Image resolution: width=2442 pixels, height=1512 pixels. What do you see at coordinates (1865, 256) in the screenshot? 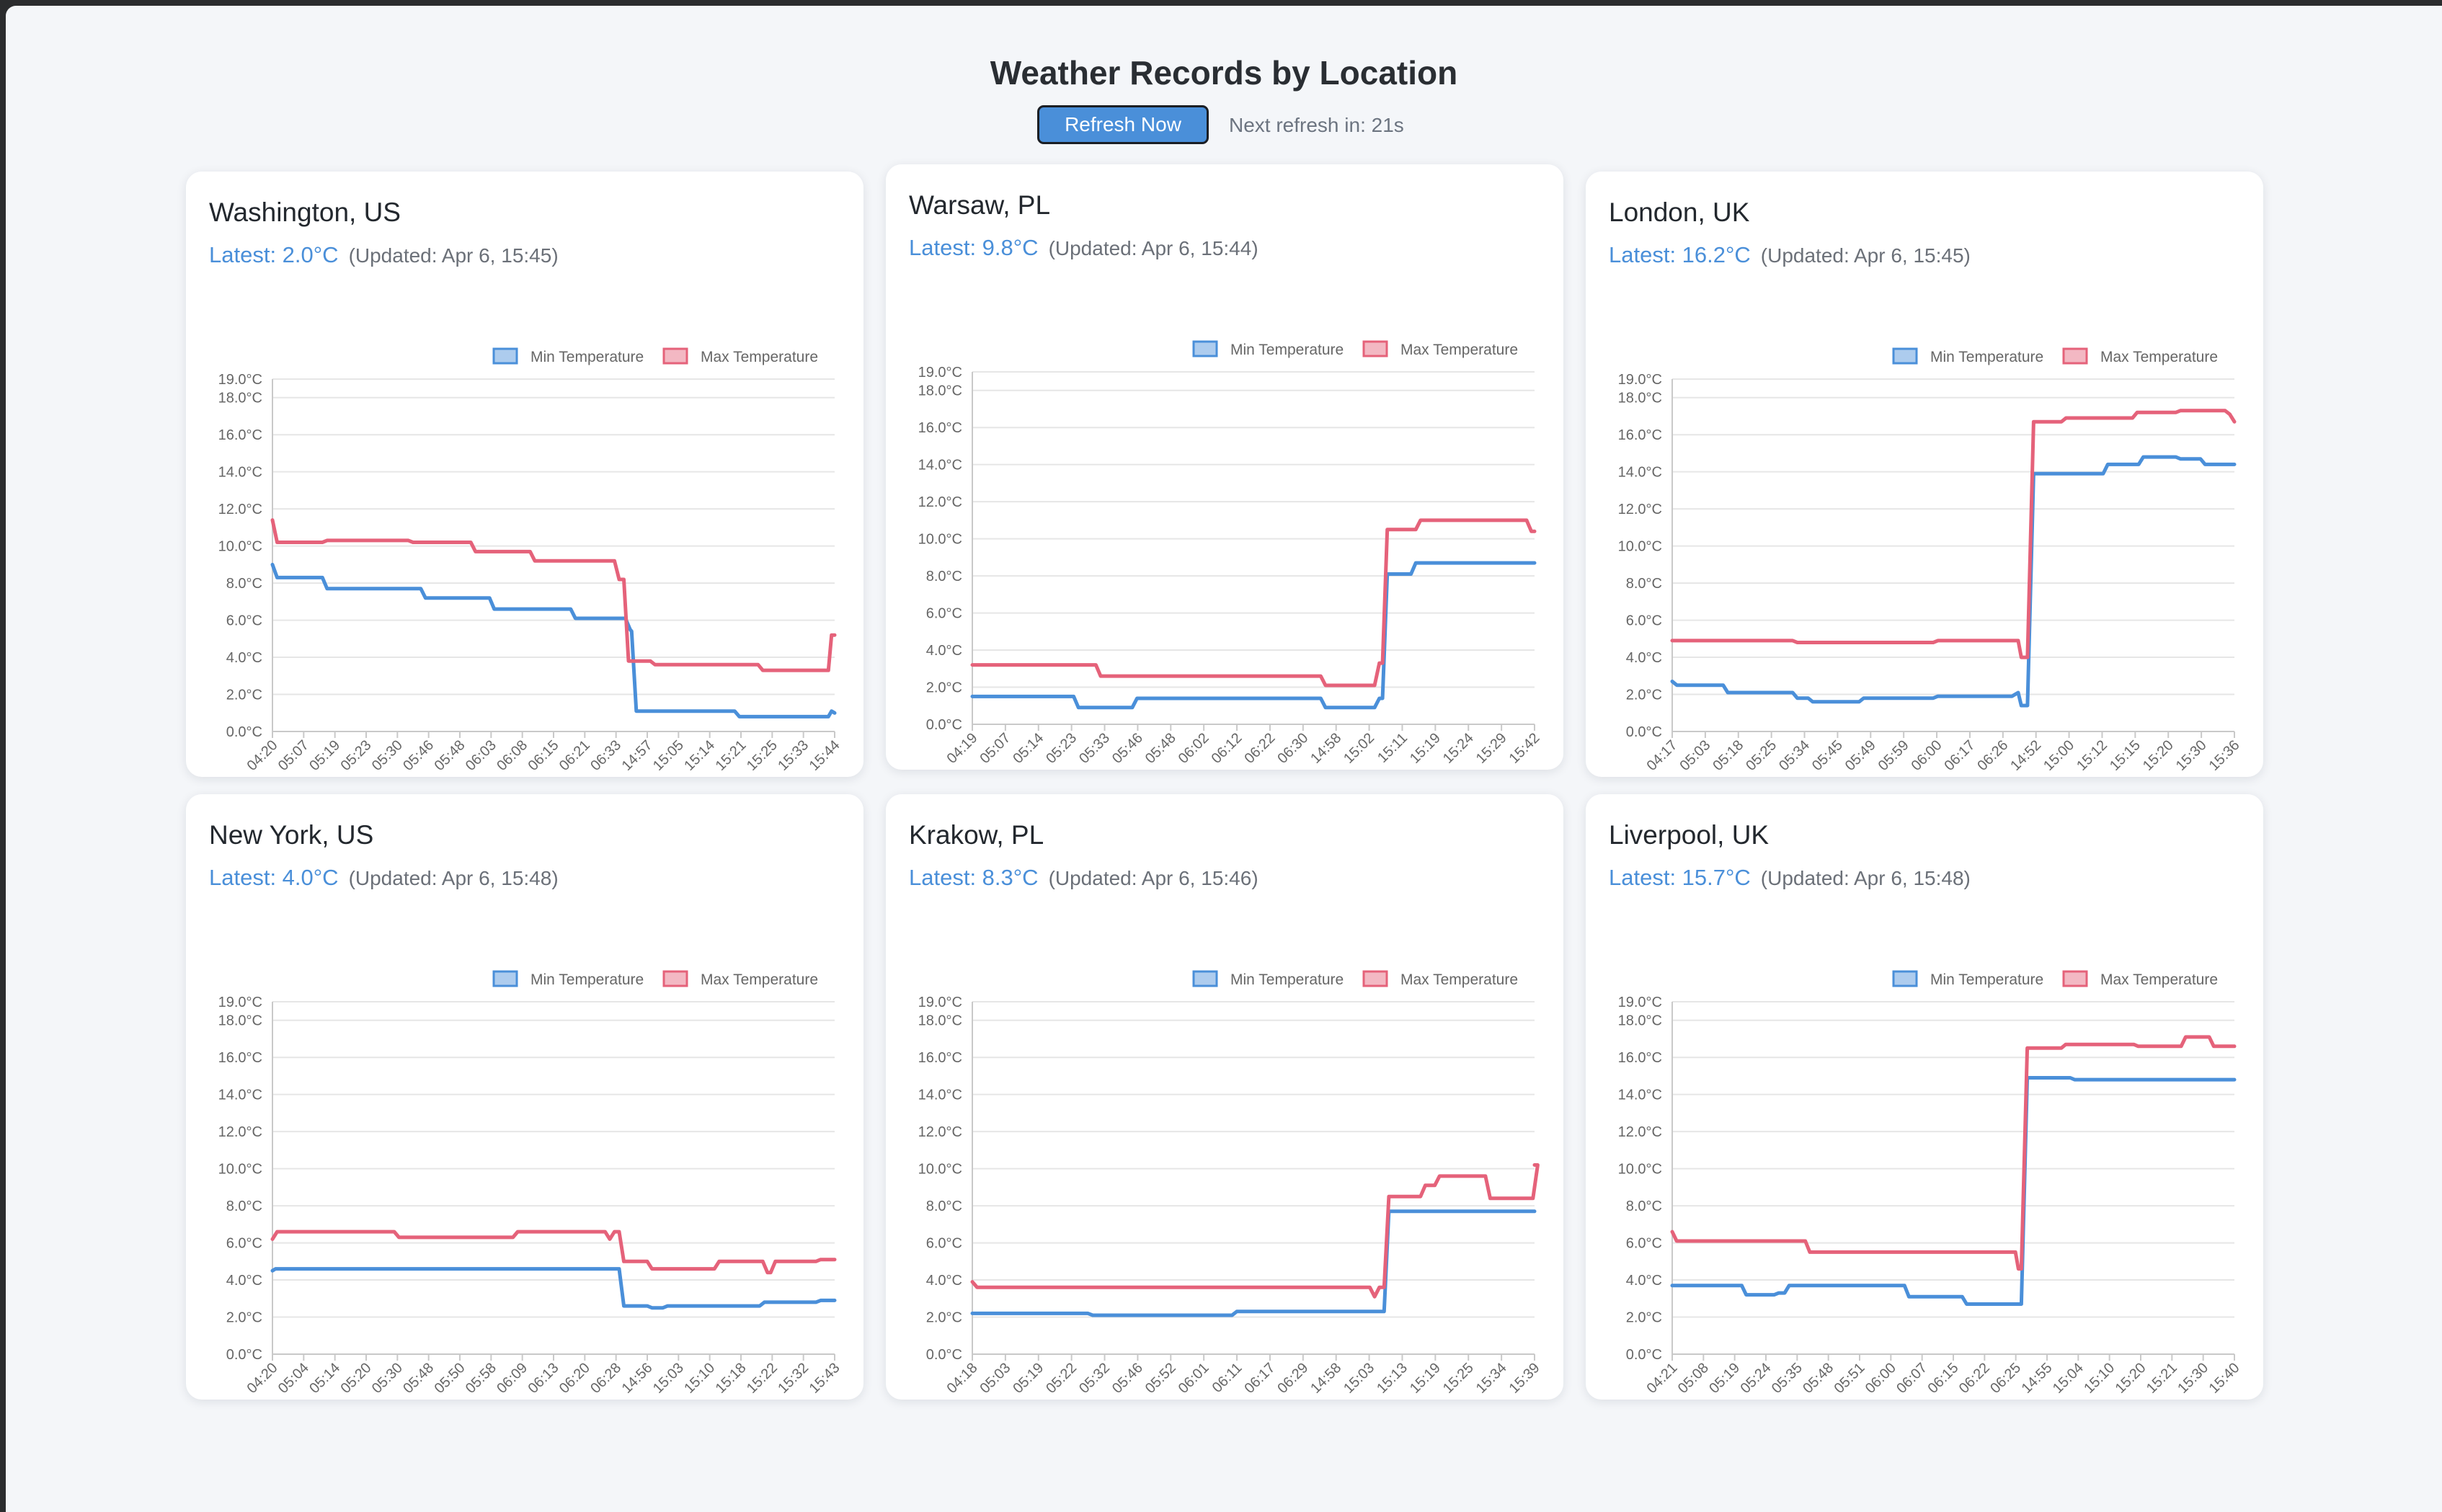
I see `updated-timestamp: (Updated: Apr 6, 15:45)` at bounding box center [1865, 256].